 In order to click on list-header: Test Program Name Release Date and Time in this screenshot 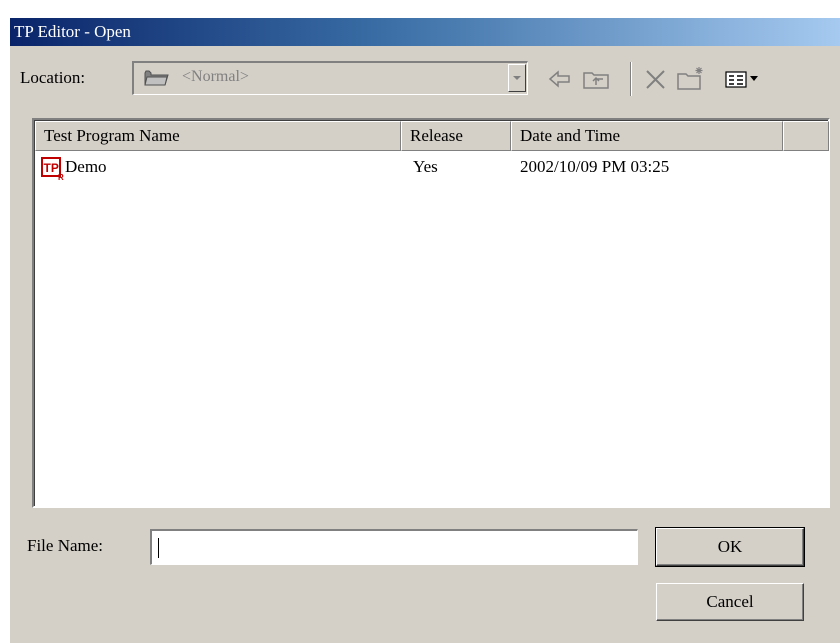, I will do `click(432, 136)`.